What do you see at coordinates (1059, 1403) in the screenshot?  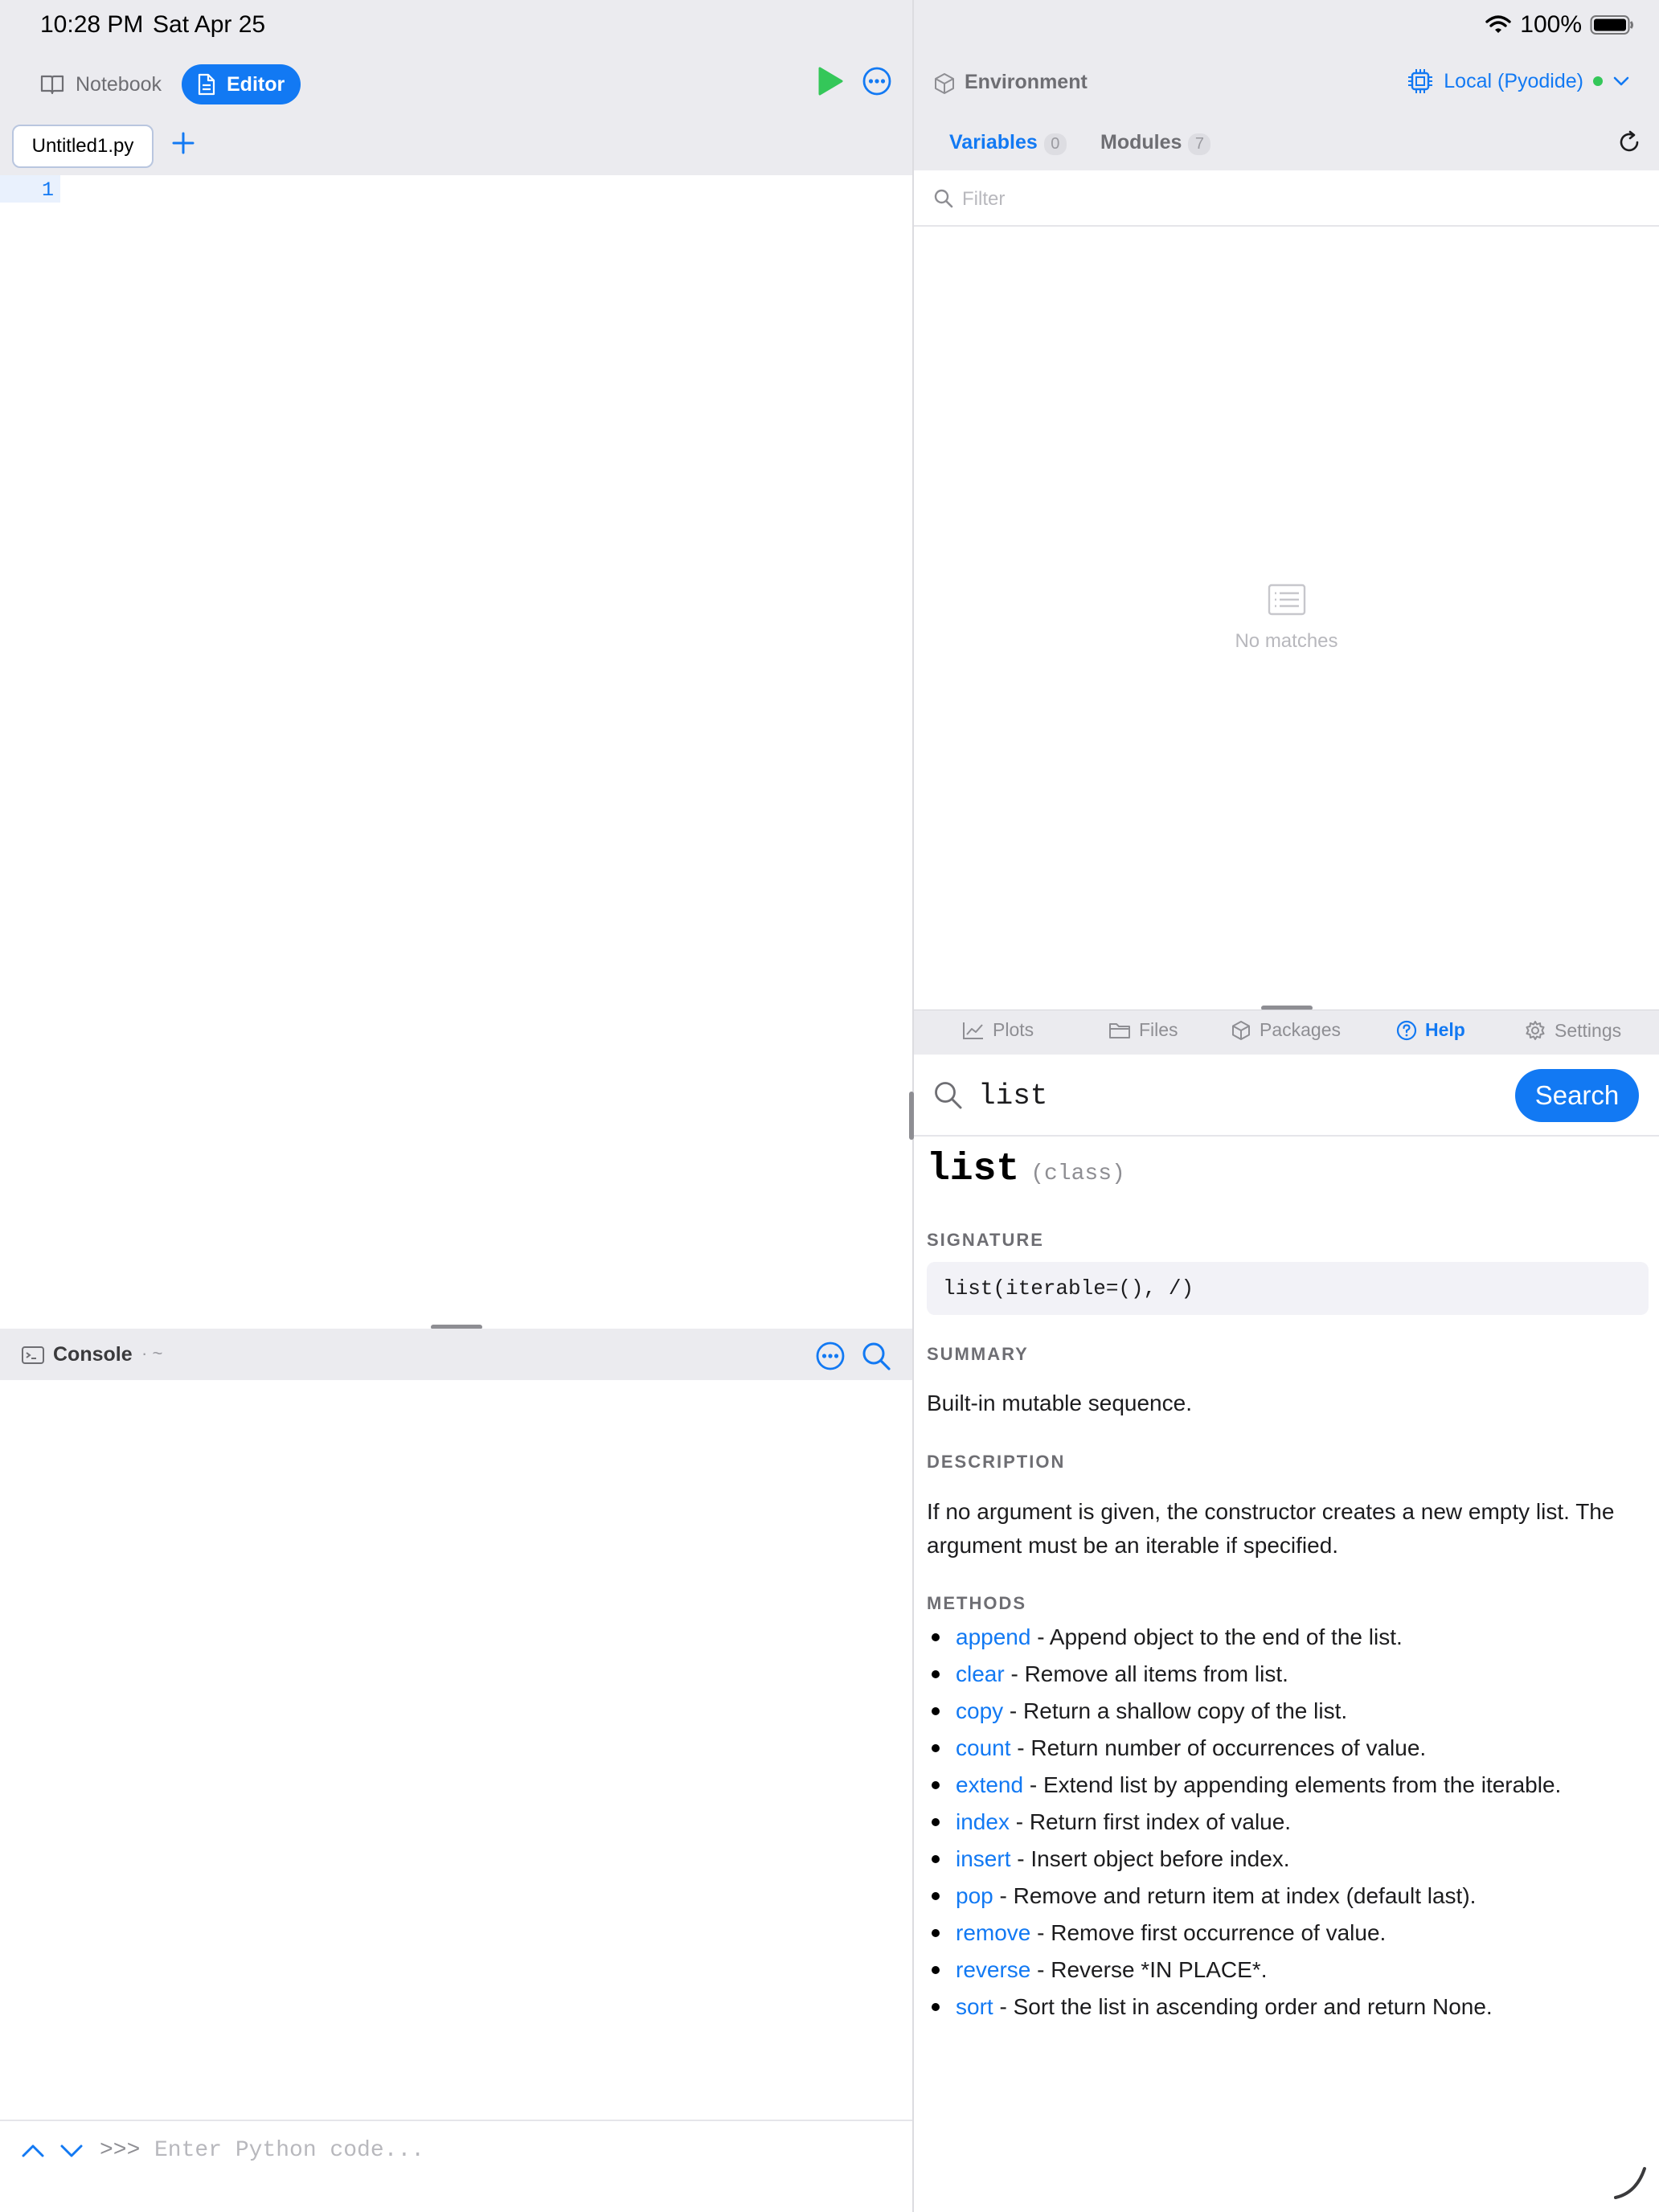 I see `summary-text: Built-in mutable sequence.` at bounding box center [1059, 1403].